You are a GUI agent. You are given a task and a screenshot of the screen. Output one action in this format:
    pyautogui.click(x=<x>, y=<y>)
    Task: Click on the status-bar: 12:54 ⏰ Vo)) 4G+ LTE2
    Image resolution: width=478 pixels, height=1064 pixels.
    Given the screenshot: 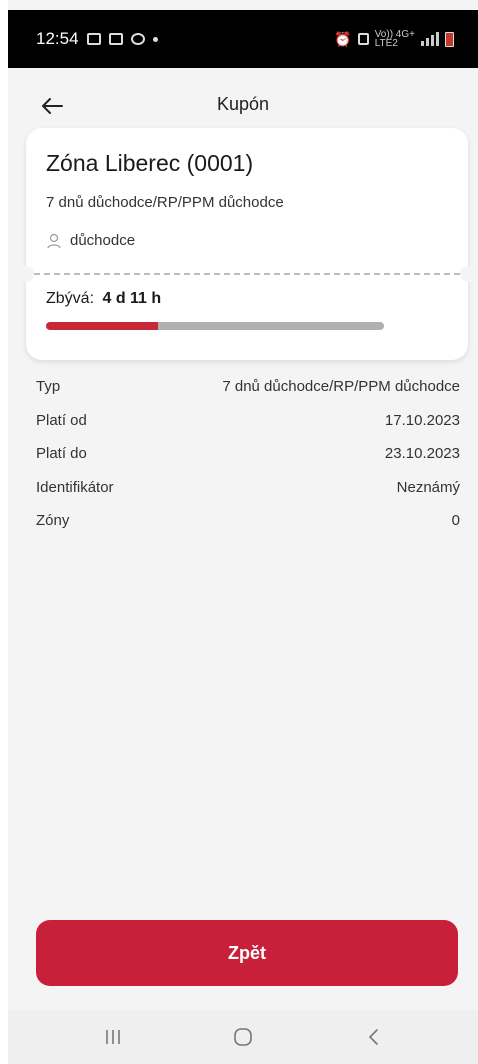 What is the action you would take?
    pyautogui.click(x=243, y=39)
    